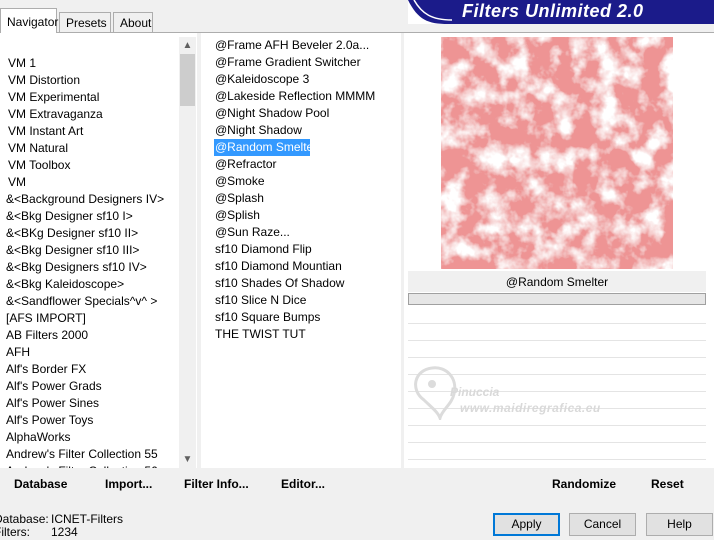 The width and height of the screenshot is (714, 540). Describe the element at coordinates (187, 252) in the screenshot. I see `category-scrollbar: ▲ ▼` at that location.